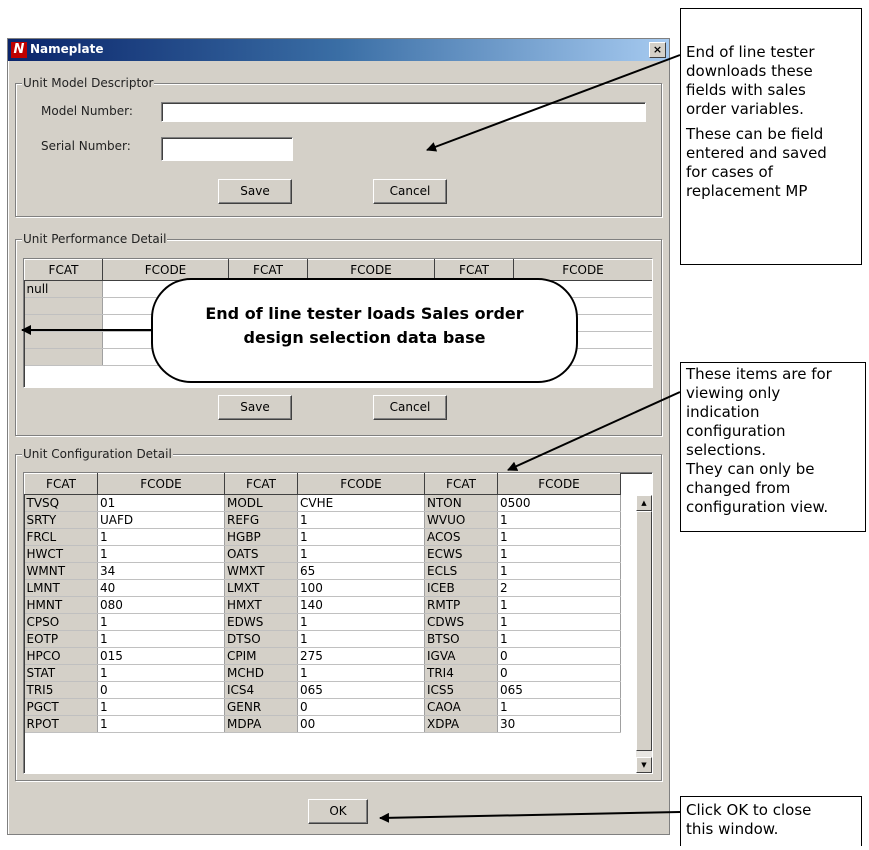  What do you see at coordinates (553, 103) in the screenshot?
I see `arrow-to-model-fields` at bounding box center [553, 103].